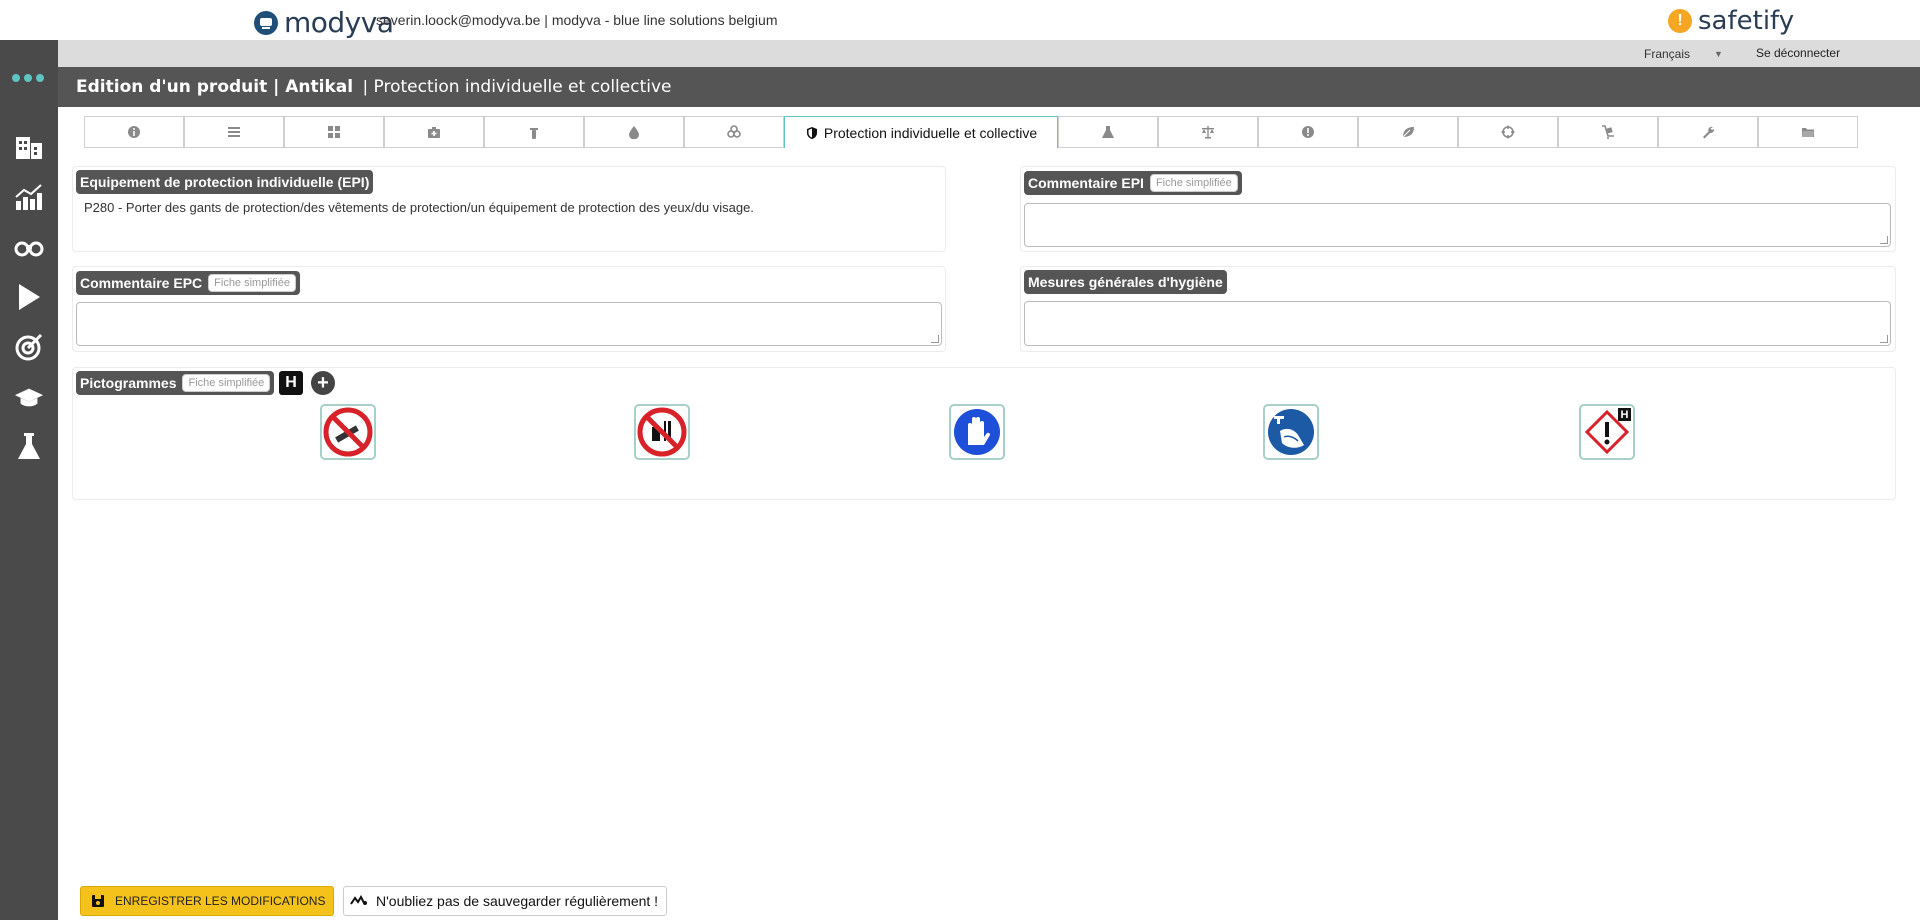 The width and height of the screenshot is (1920, 920). I want to click on sidebar, so click(29, 480).